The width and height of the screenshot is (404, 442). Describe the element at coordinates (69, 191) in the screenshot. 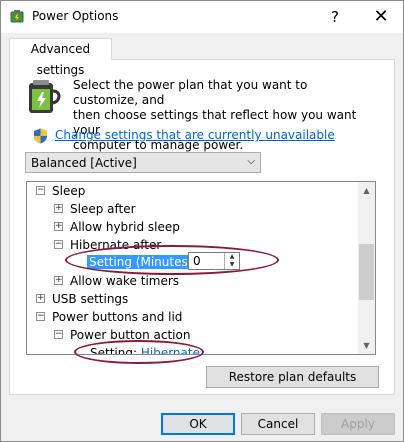

I see `tree-item-label: Sleep` at that location.